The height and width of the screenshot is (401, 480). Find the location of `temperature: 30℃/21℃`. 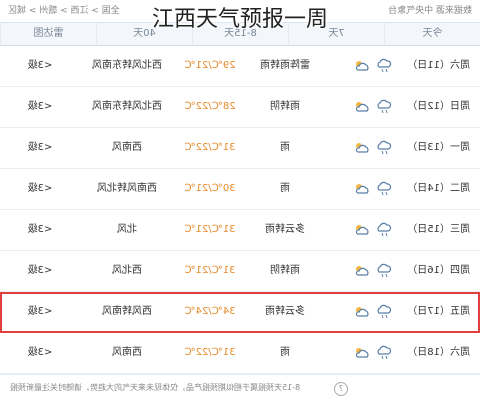

temperature: 30℃/21℃ is located at coordinates (210, 188).